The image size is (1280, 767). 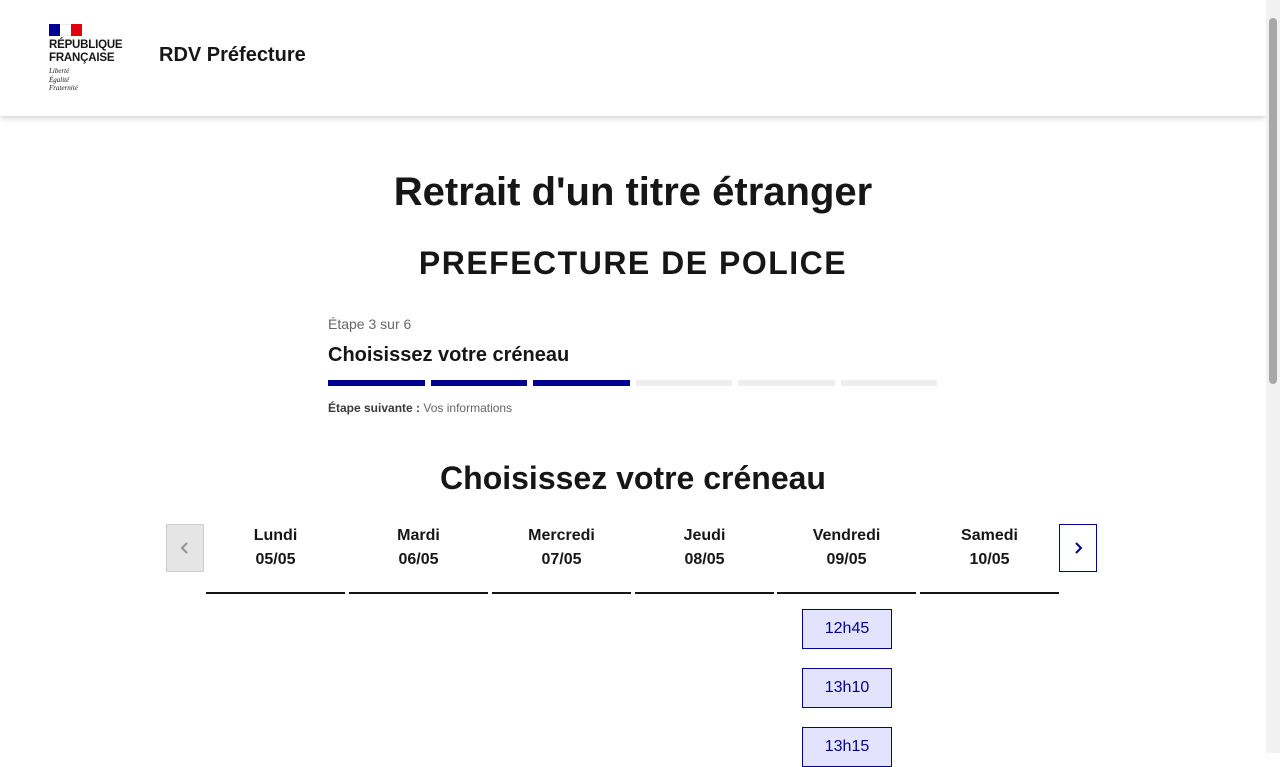 I want to click on day-column-header: Mardi 06/05, so click(x=418, y=559).